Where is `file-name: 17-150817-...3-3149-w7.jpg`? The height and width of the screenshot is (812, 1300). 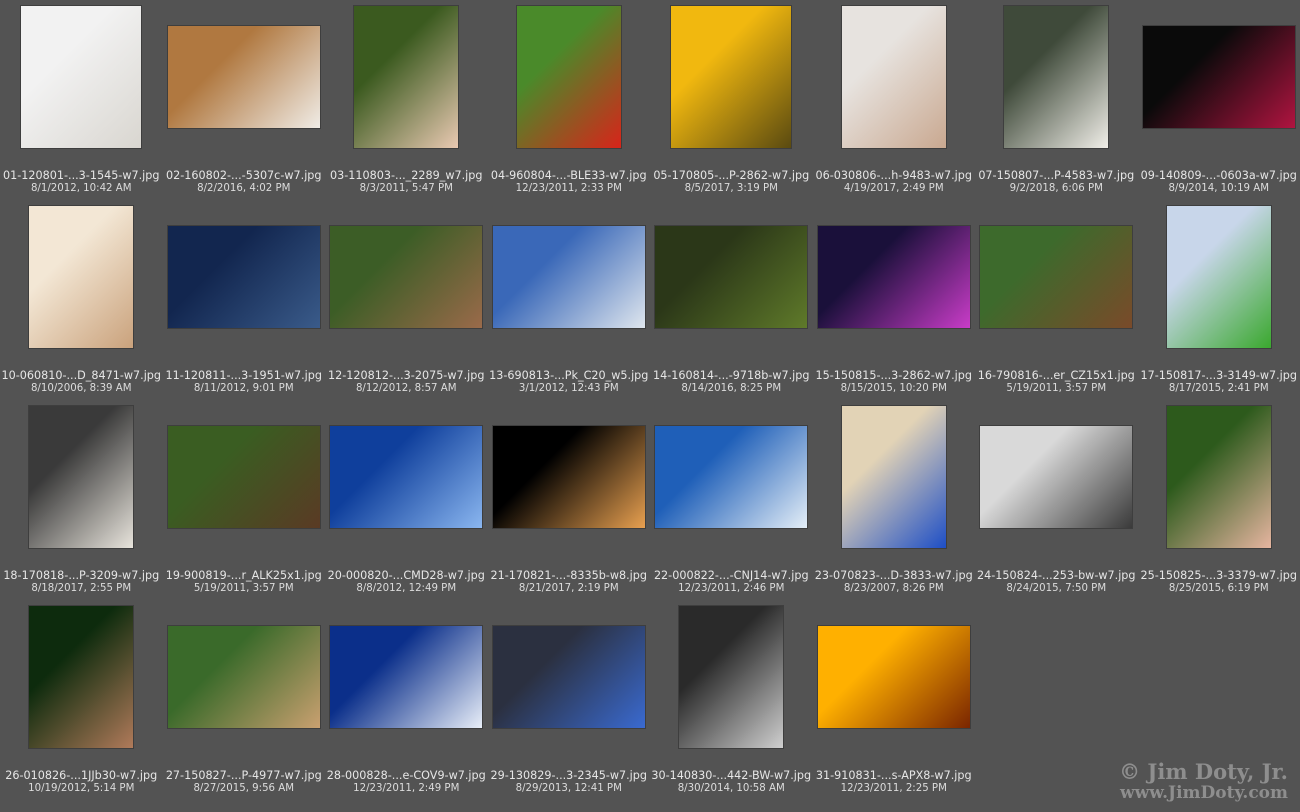
file-name: 17-150817-...3-3149-w7.jpg is located at coordinates (1218, 375).